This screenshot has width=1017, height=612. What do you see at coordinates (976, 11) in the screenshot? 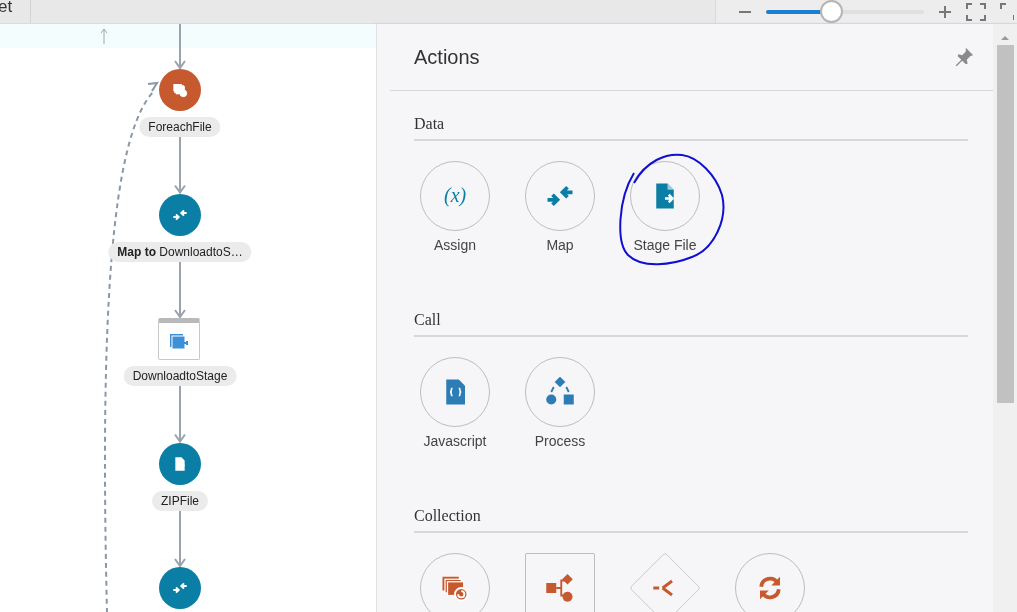
I see `fit-screen-icon` at bounding box center [976, 11].